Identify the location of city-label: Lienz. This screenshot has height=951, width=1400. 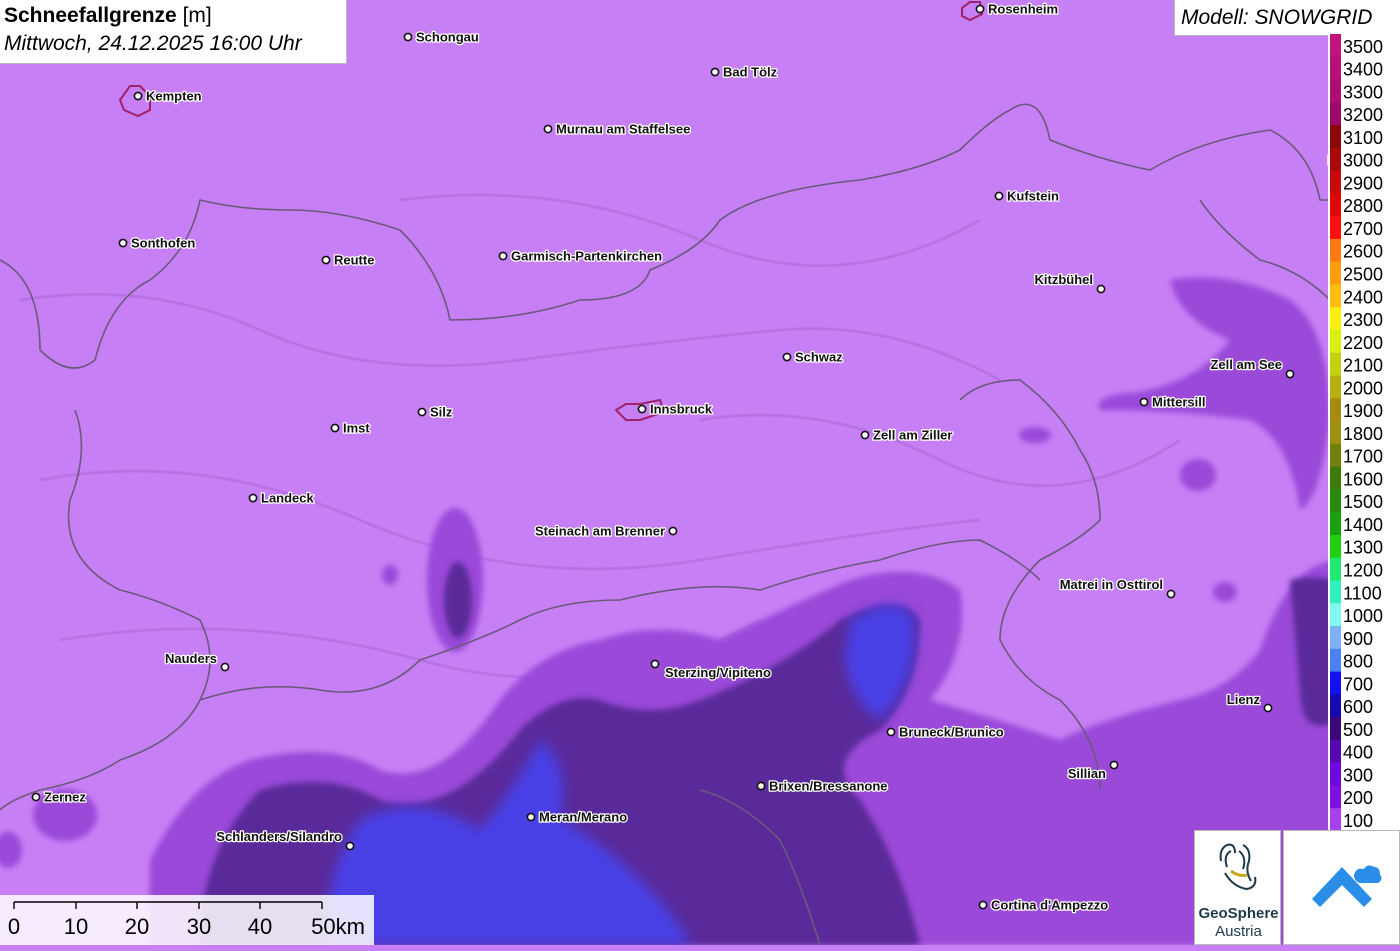
(1244, 699).